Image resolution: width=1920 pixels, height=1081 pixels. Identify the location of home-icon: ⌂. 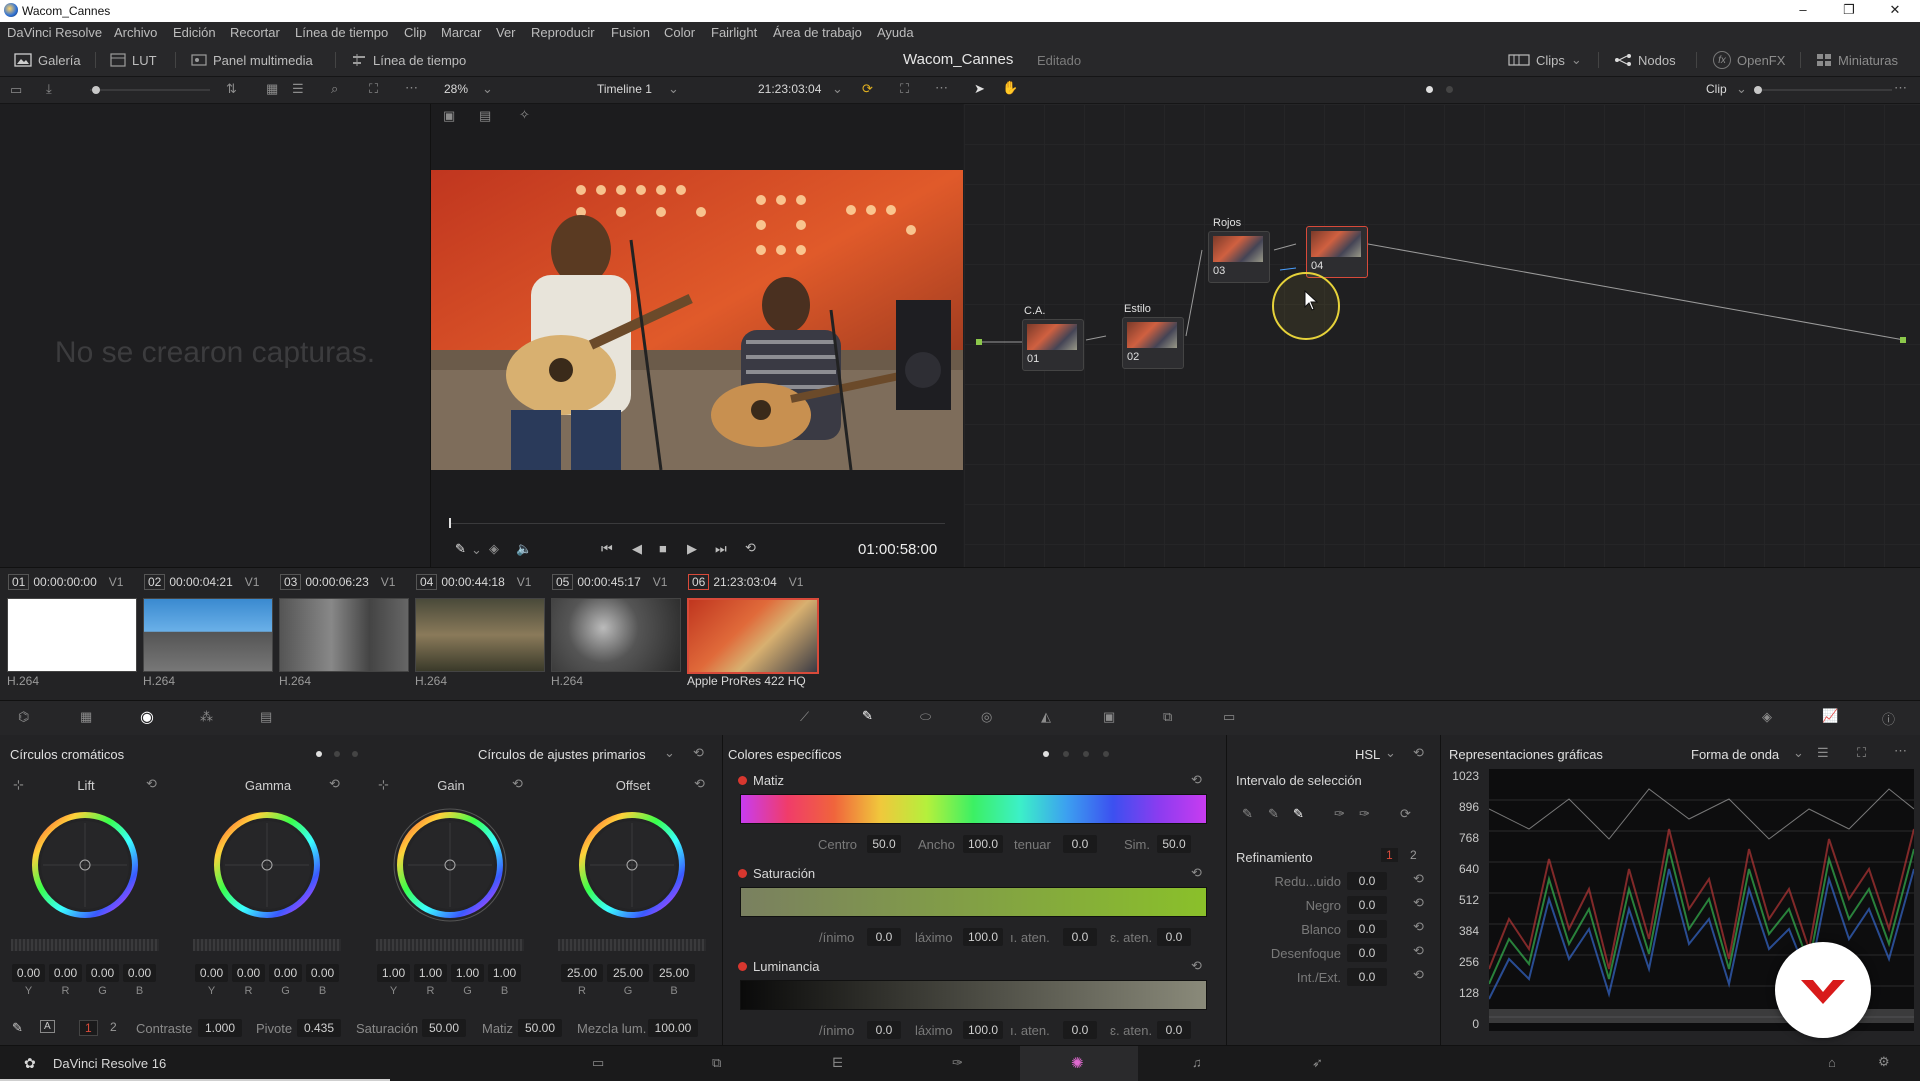
(1832, 1062).